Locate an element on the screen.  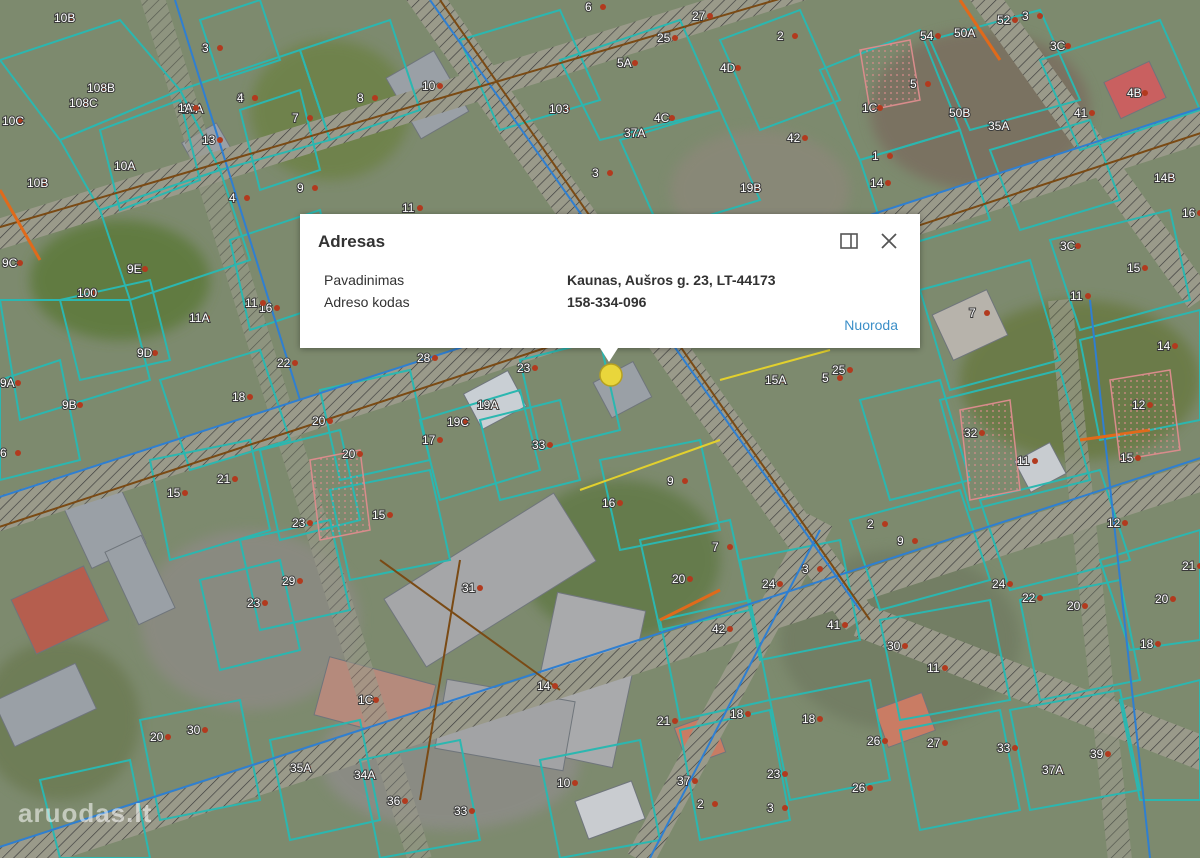
nuoroda-link: Nuoroda is located at coordinates (871, 325).